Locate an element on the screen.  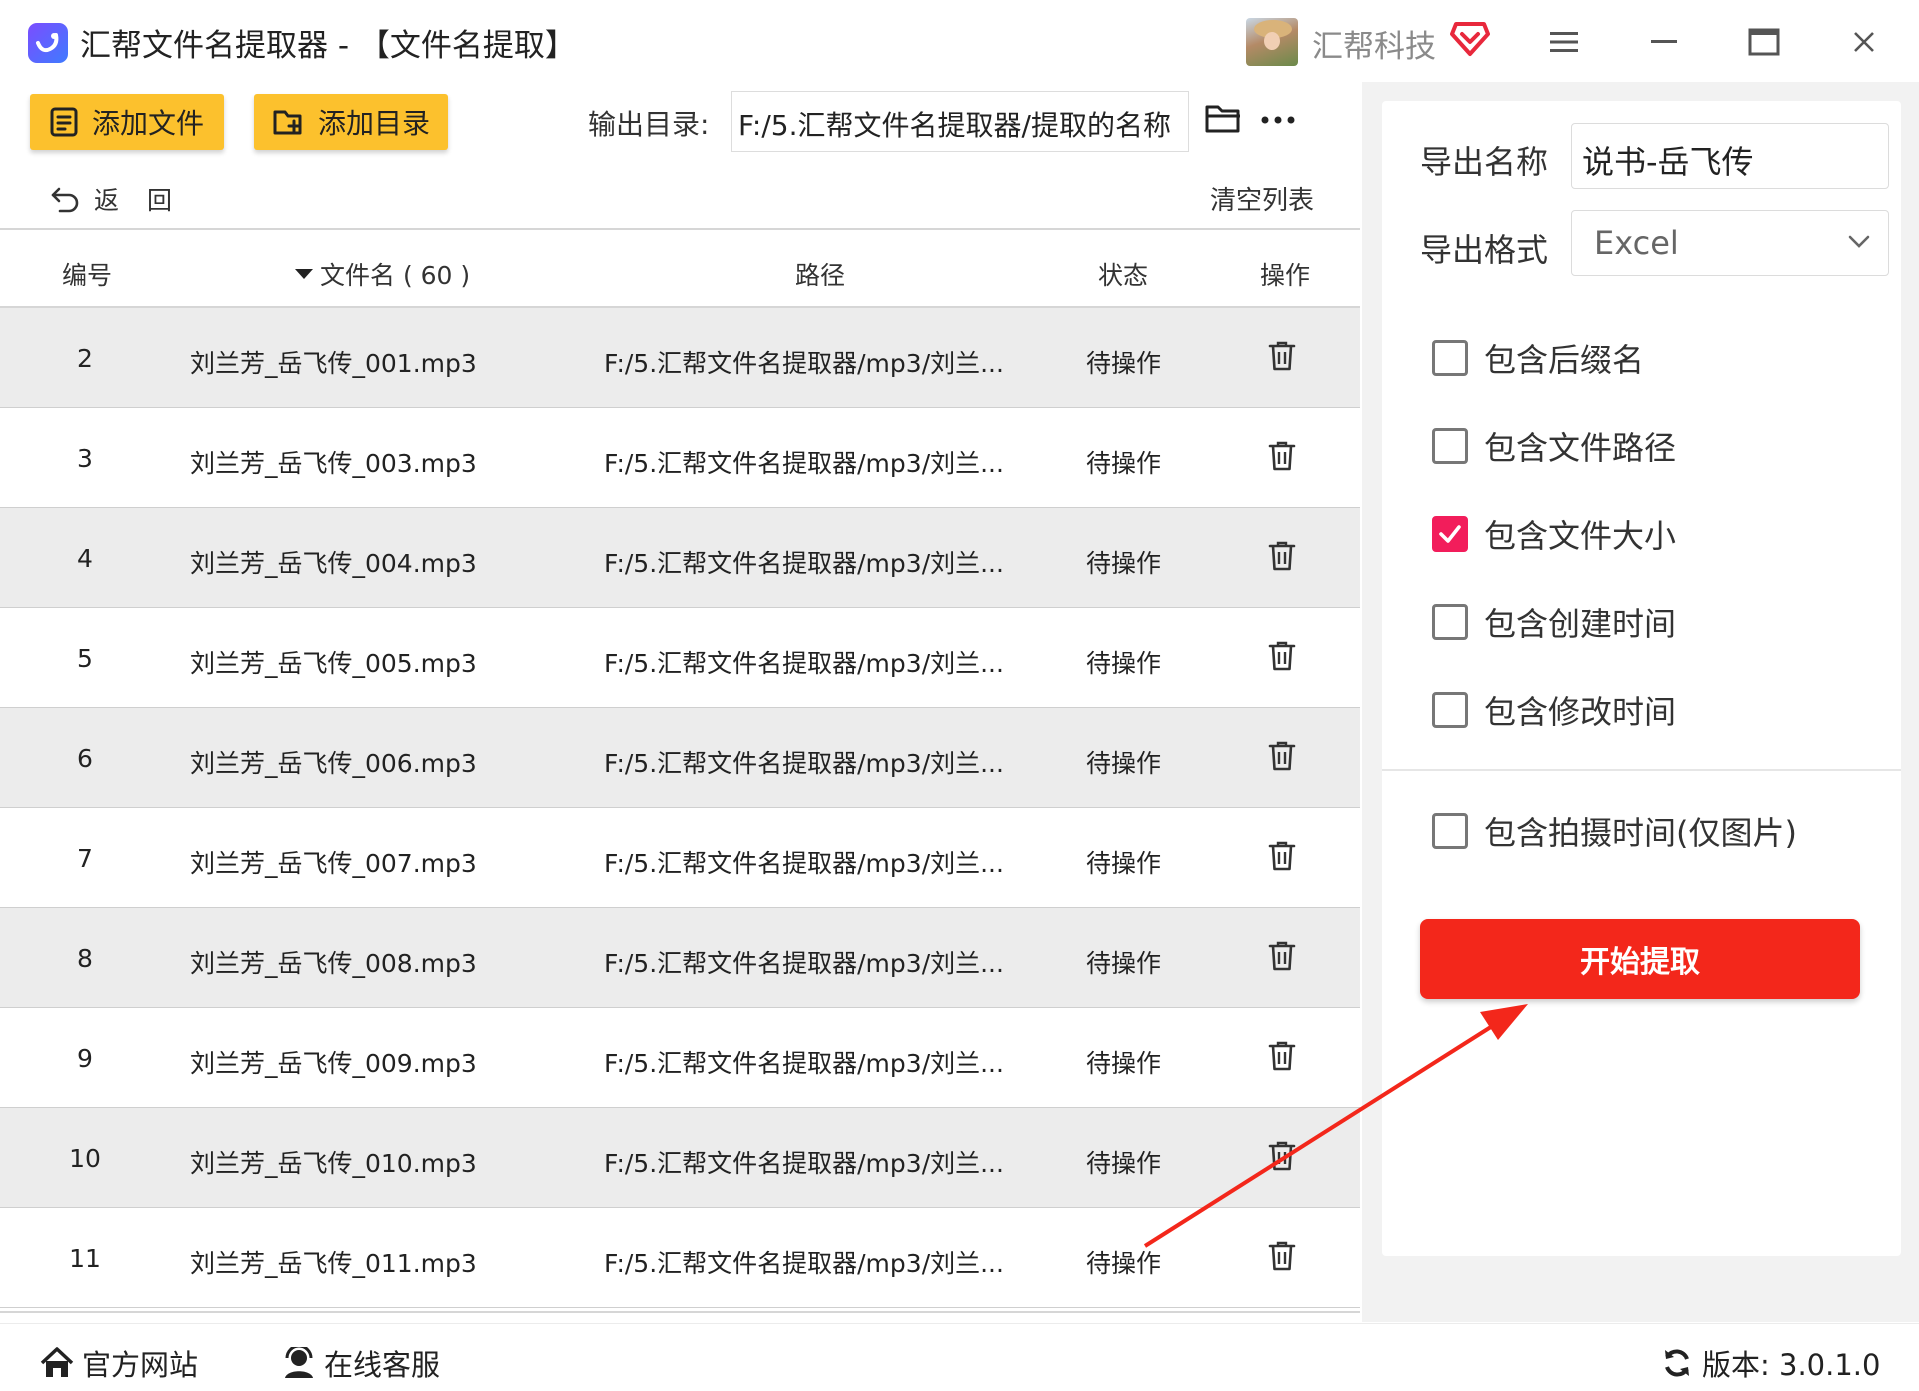
export-format-select: Excel is located at coordinates (1730, 243).